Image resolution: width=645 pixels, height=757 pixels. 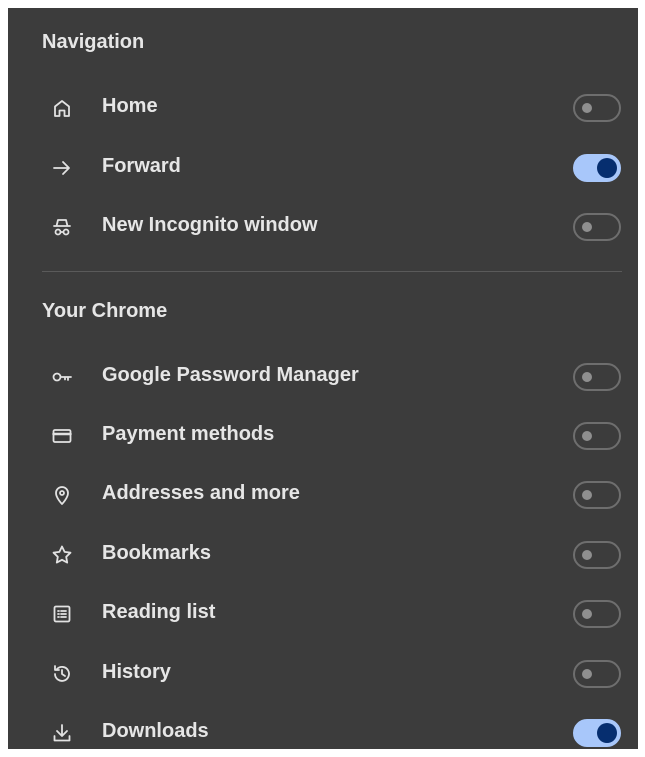 What do you see at coordinates (62, 674) in the screenshot?
I see `history-icon` at bounding box center [62, 674].